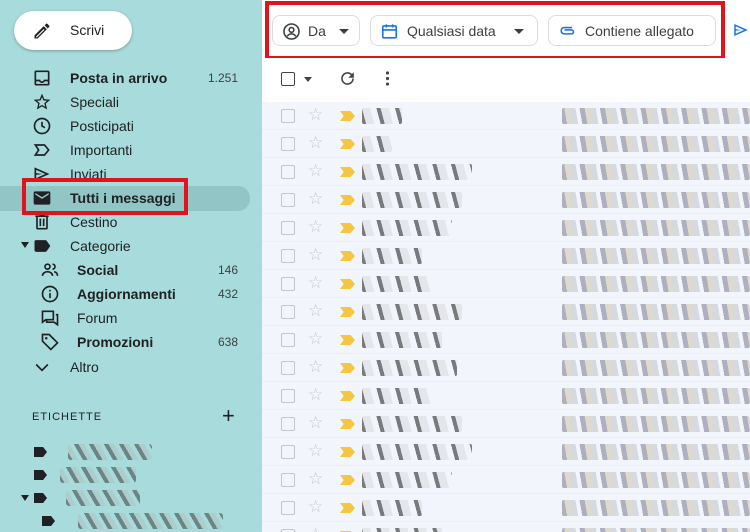 This screenshot has width=750, height=532. Describe the element at coordinates (125, 318) in the screenshot. I see `nav-item-forums: Forum` at that location.